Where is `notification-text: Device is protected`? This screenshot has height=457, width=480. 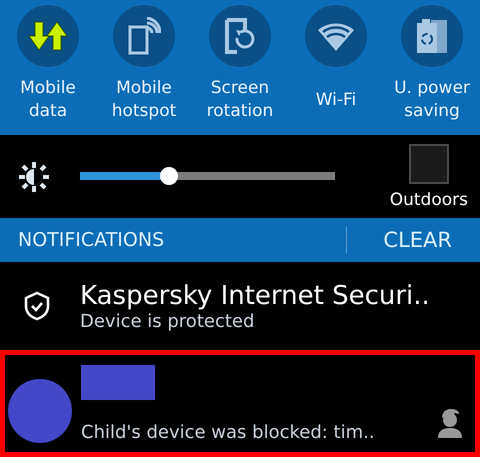
notification-text: Device is protected is located at coordinates (168, 321).